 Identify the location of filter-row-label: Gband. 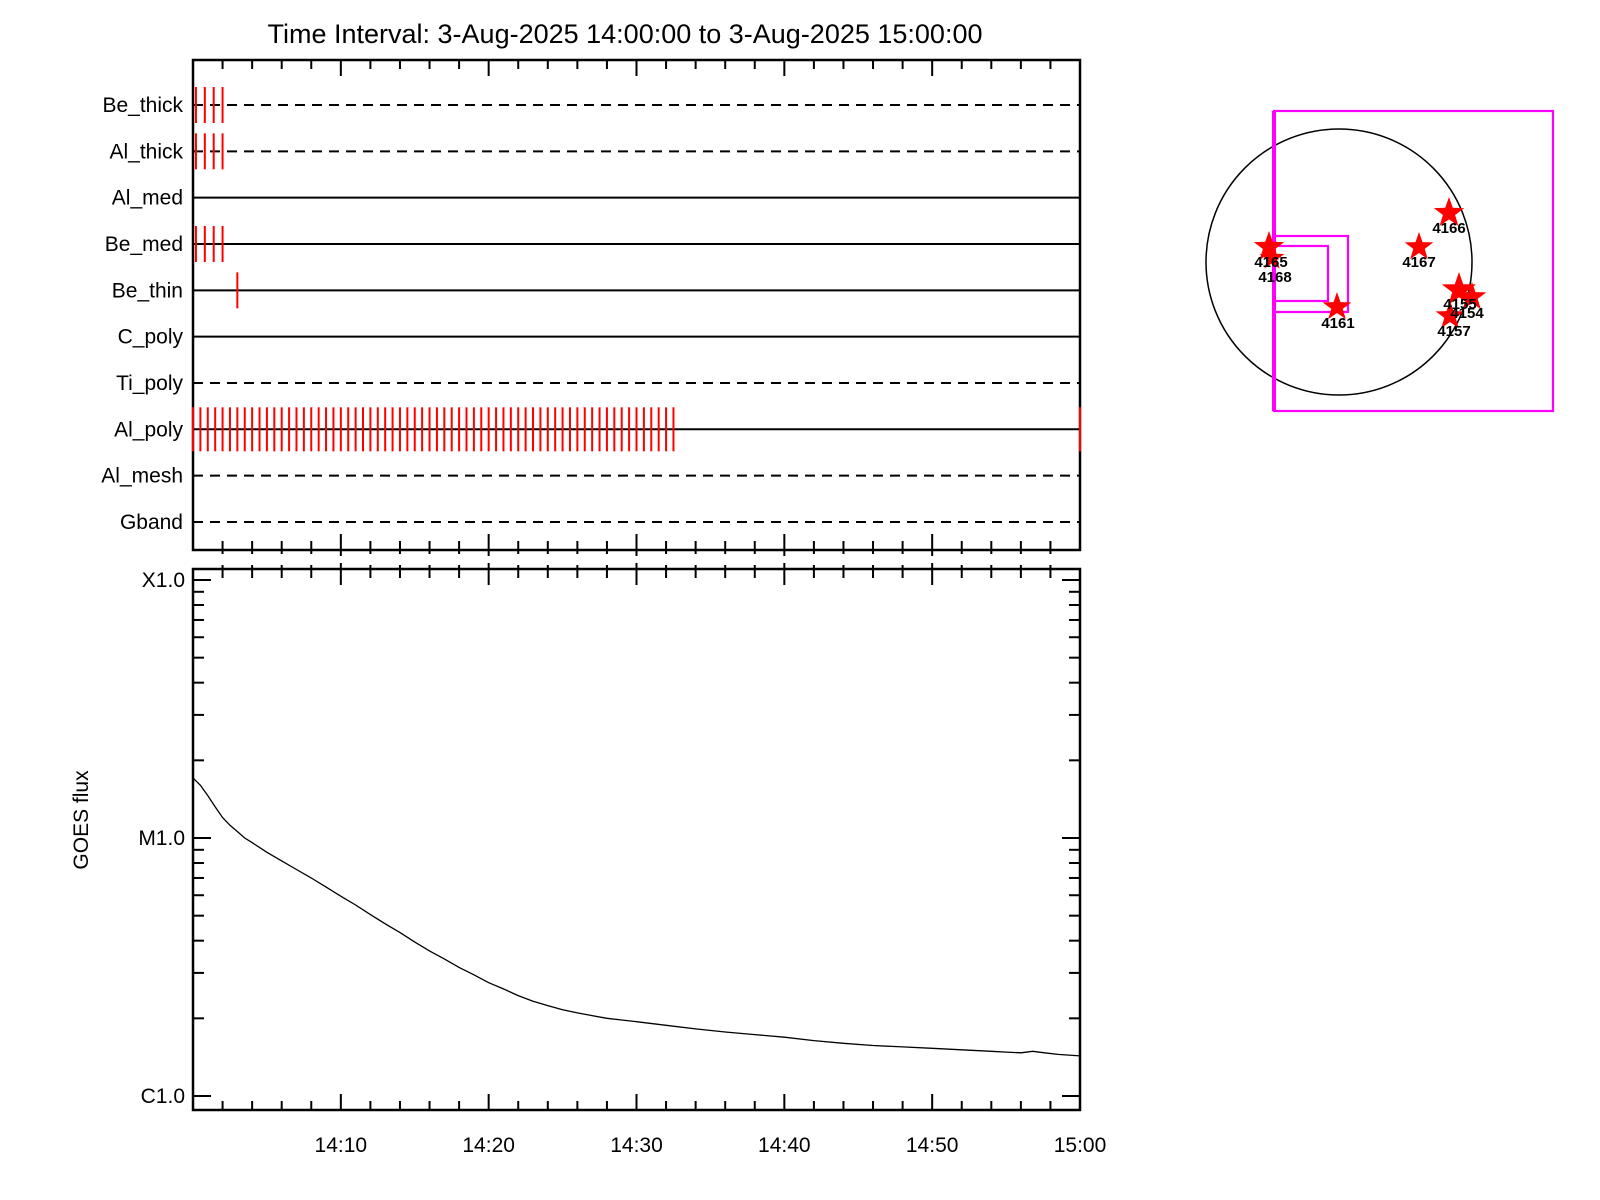
(151, 522).